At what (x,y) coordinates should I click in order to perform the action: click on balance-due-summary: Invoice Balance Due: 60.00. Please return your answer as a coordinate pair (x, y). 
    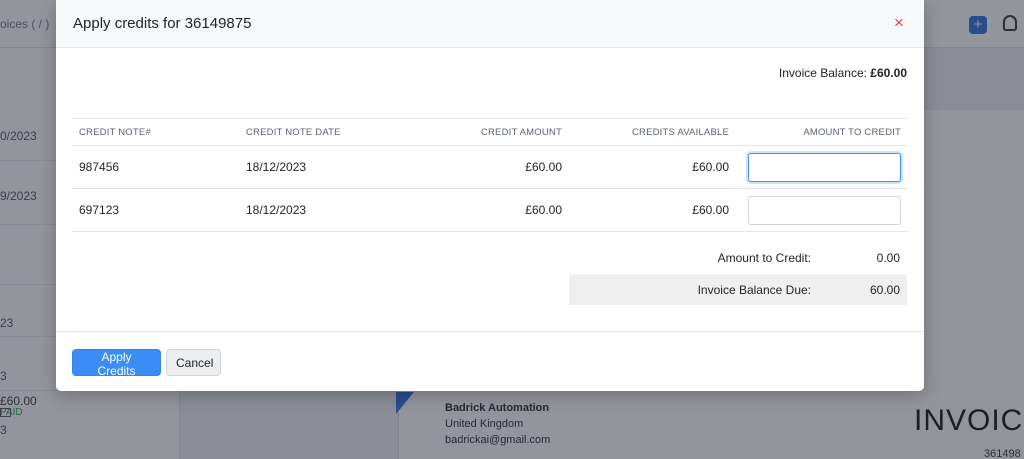
    Looking at the image, I should click on (738, 289).